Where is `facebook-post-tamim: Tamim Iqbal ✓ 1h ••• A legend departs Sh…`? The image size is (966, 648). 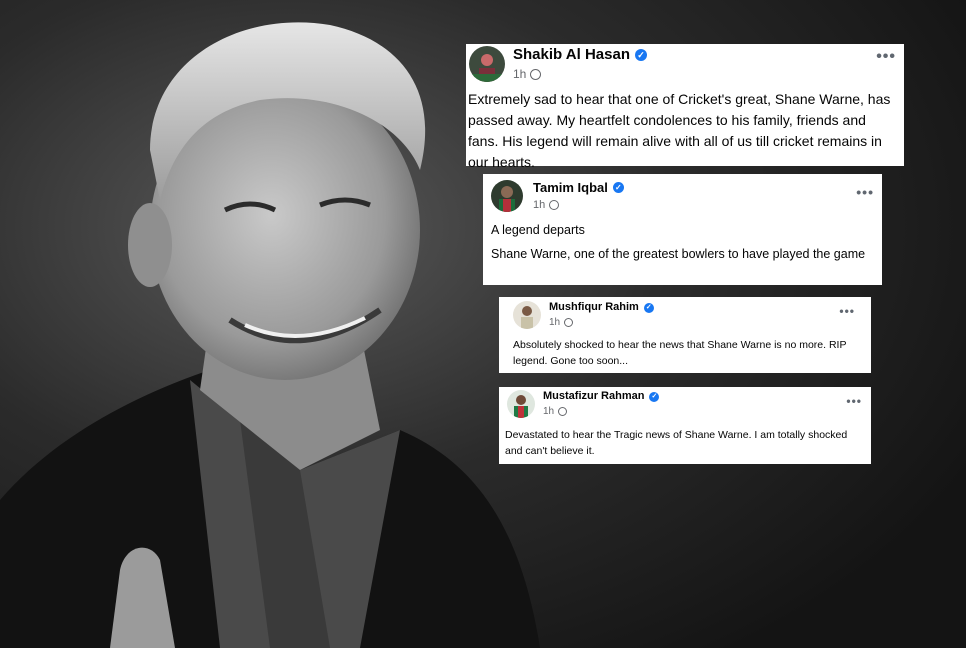 facebook-post-tamim: Tamim Iqbal ✓ 1h ••• A legend departs Sh… is located at coordinates (682, 229).